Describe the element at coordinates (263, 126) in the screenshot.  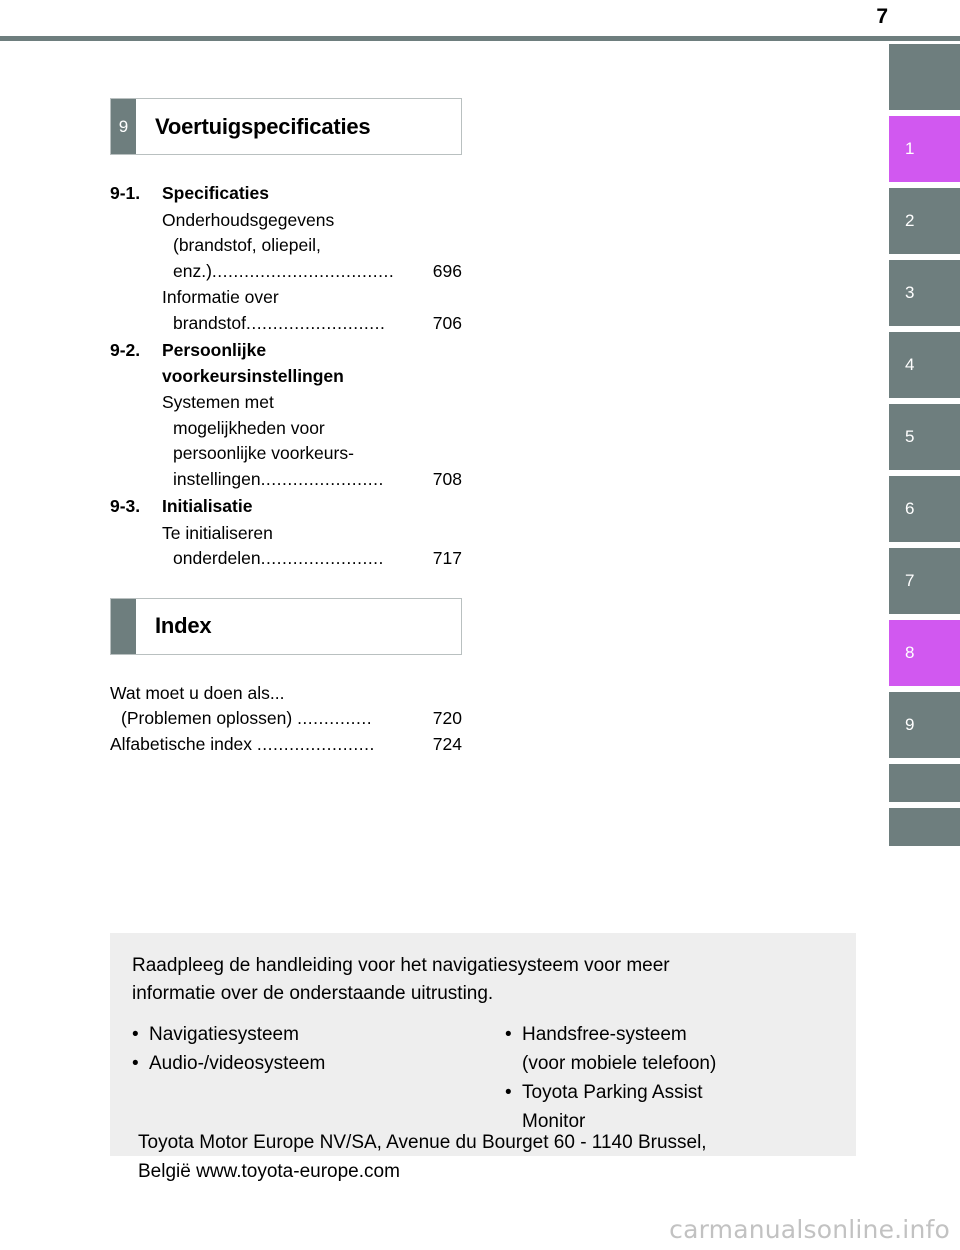
I see `section-title: Voertuigspecificaties` at that location.